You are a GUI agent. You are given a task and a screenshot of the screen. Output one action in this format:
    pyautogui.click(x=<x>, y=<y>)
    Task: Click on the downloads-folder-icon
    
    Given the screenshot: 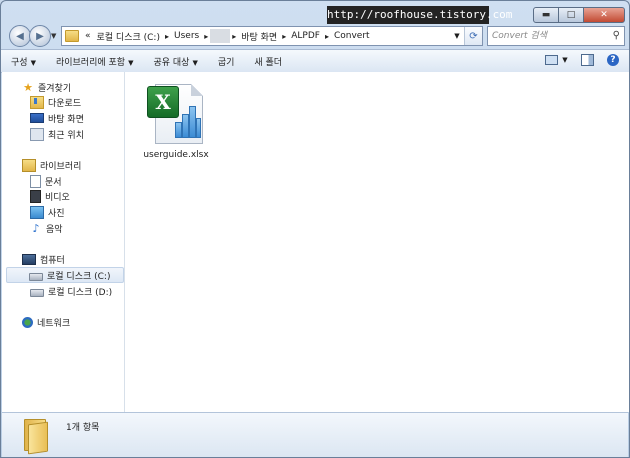 What is the action you would take?
    pyautogui.click(x=37, y=102)
    